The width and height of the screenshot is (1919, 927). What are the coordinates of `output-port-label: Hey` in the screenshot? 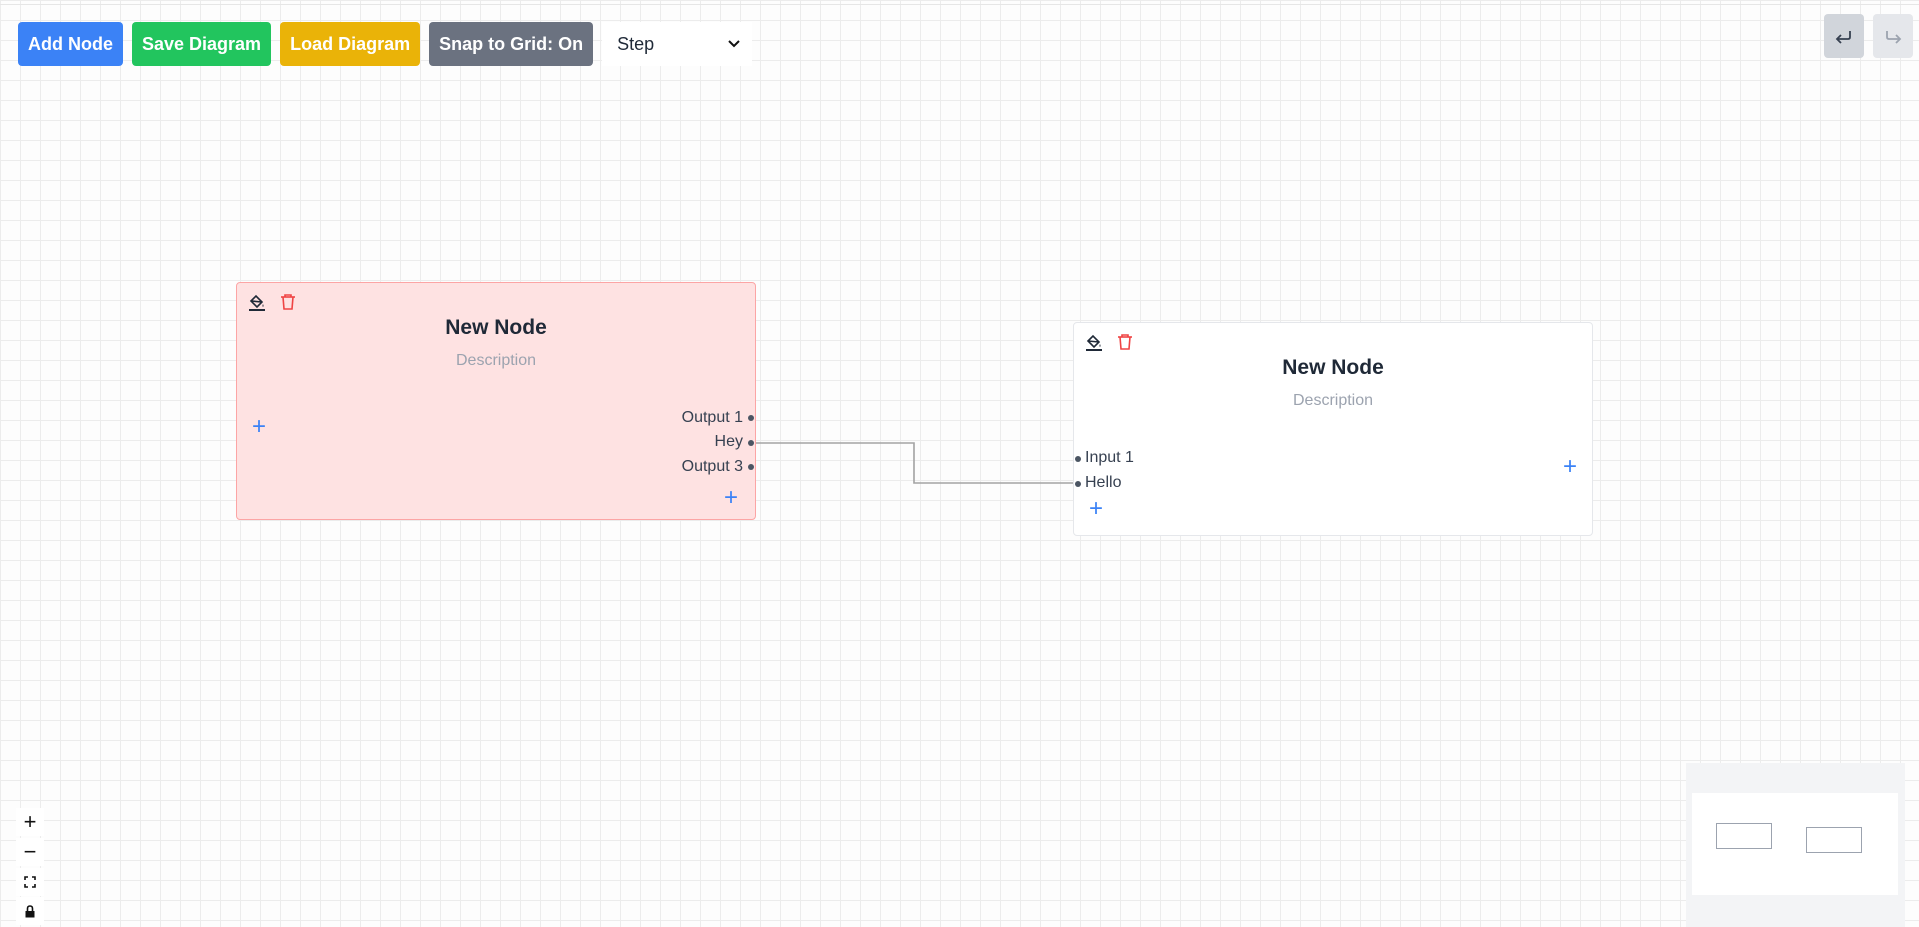 It's located at (728, 441).